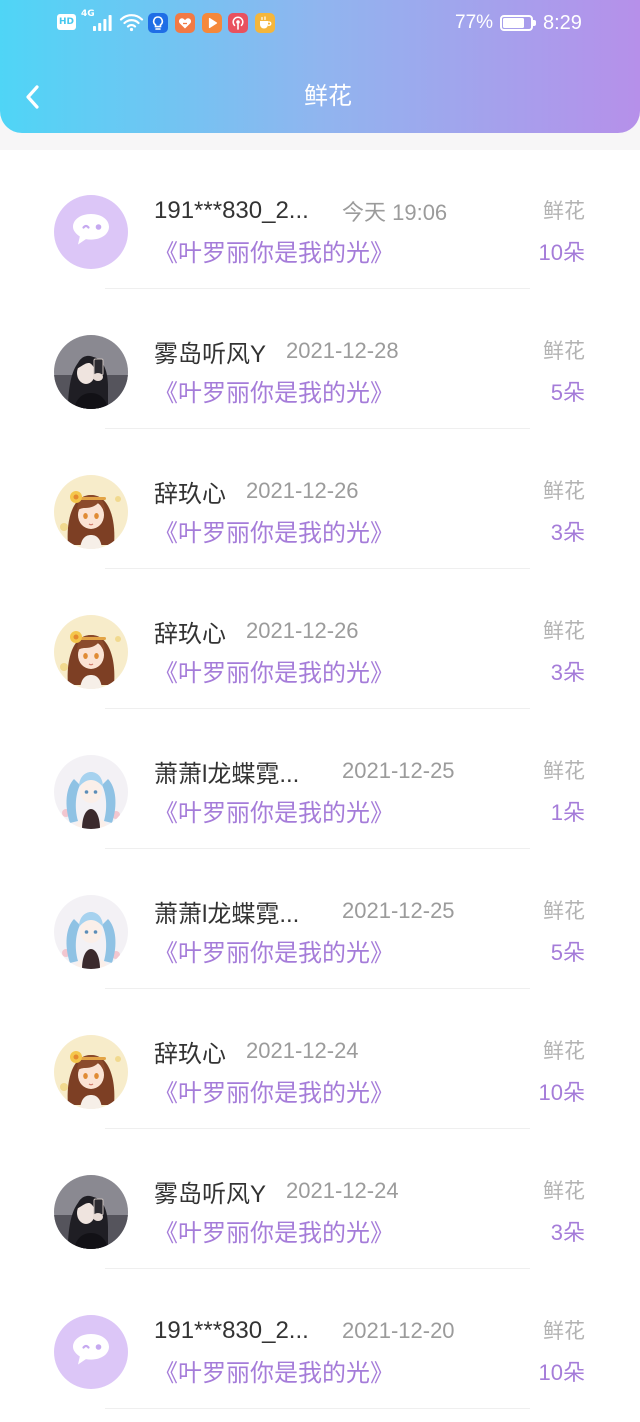  Describe the element at coordinates (320, 372) in the screenshot. I see `gift-record-row: 雾岛听风Y 2021-12-28 《叶罗丽你是我的光》 鲜花 5朵` at that location.